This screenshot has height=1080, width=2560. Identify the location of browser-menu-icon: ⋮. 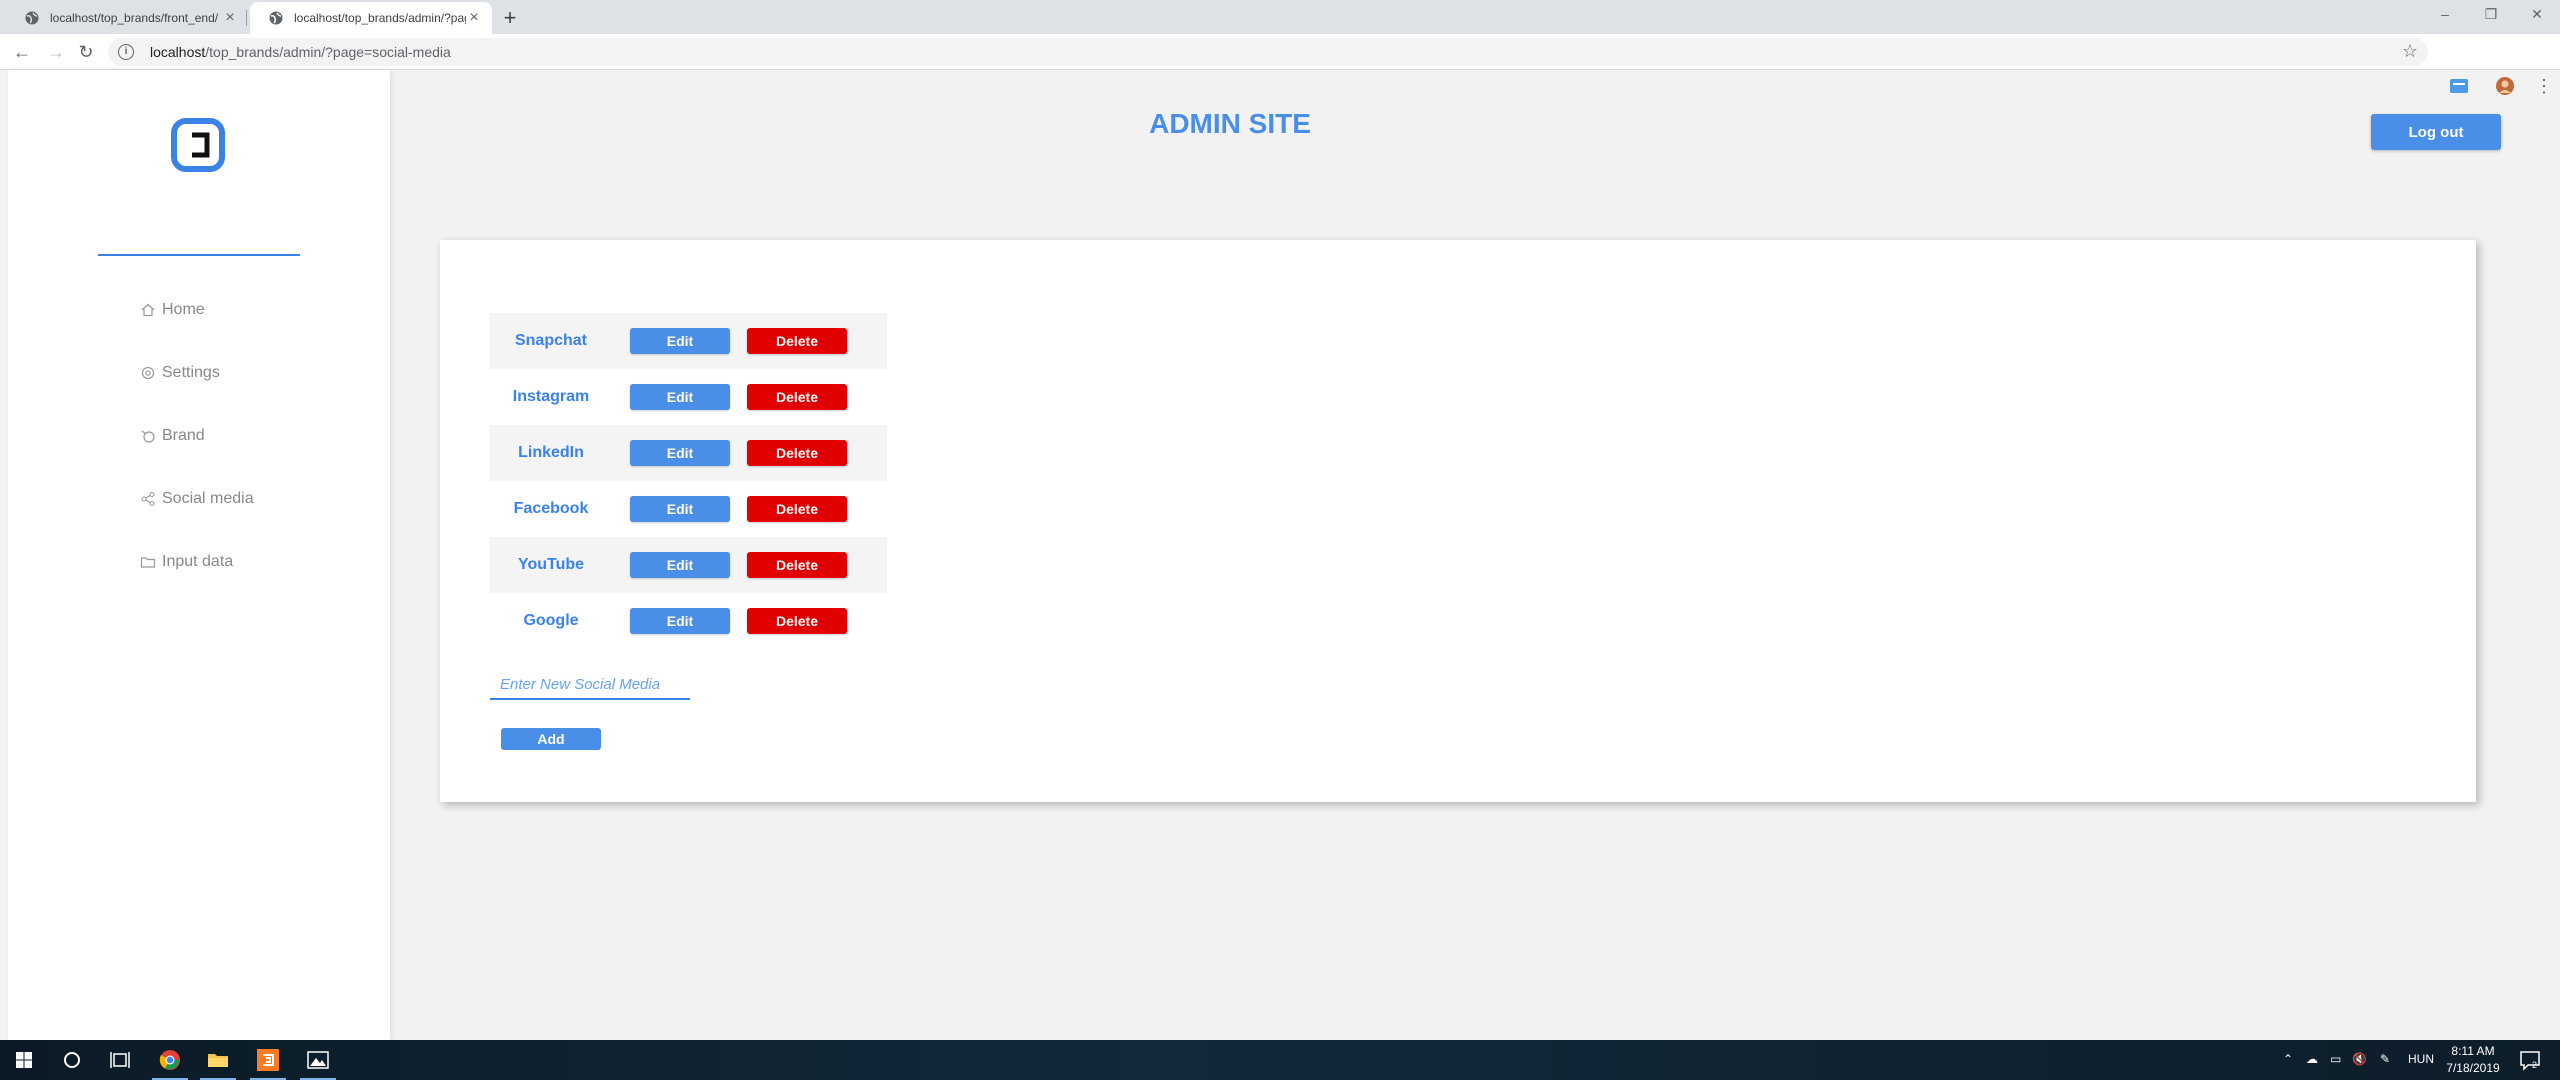
(2544, 86).